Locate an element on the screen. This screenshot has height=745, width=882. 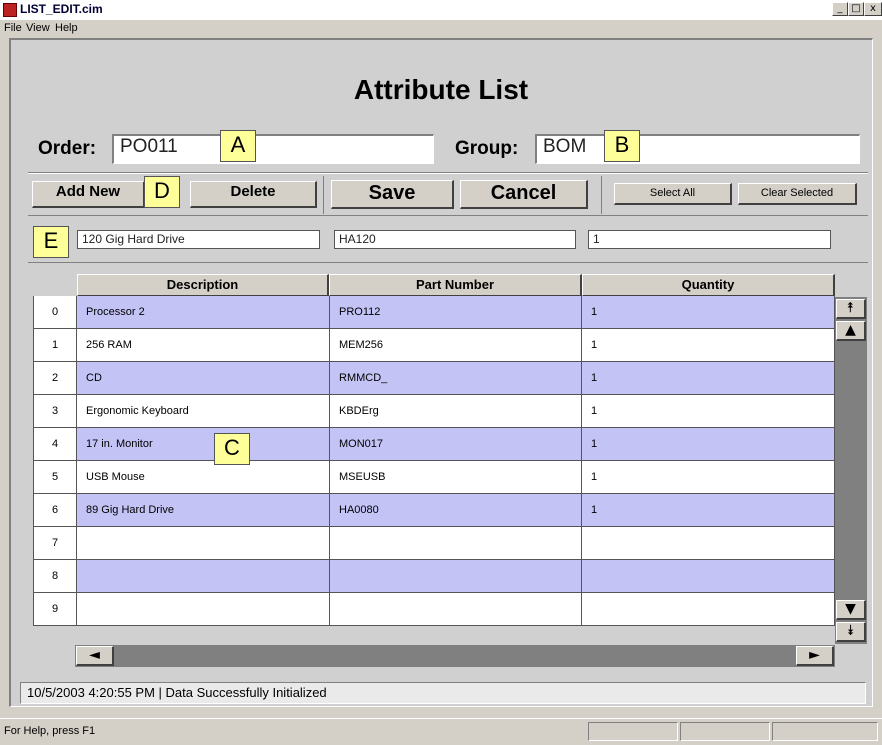
select-all-button: Select All is located at coordinates (673, 194).